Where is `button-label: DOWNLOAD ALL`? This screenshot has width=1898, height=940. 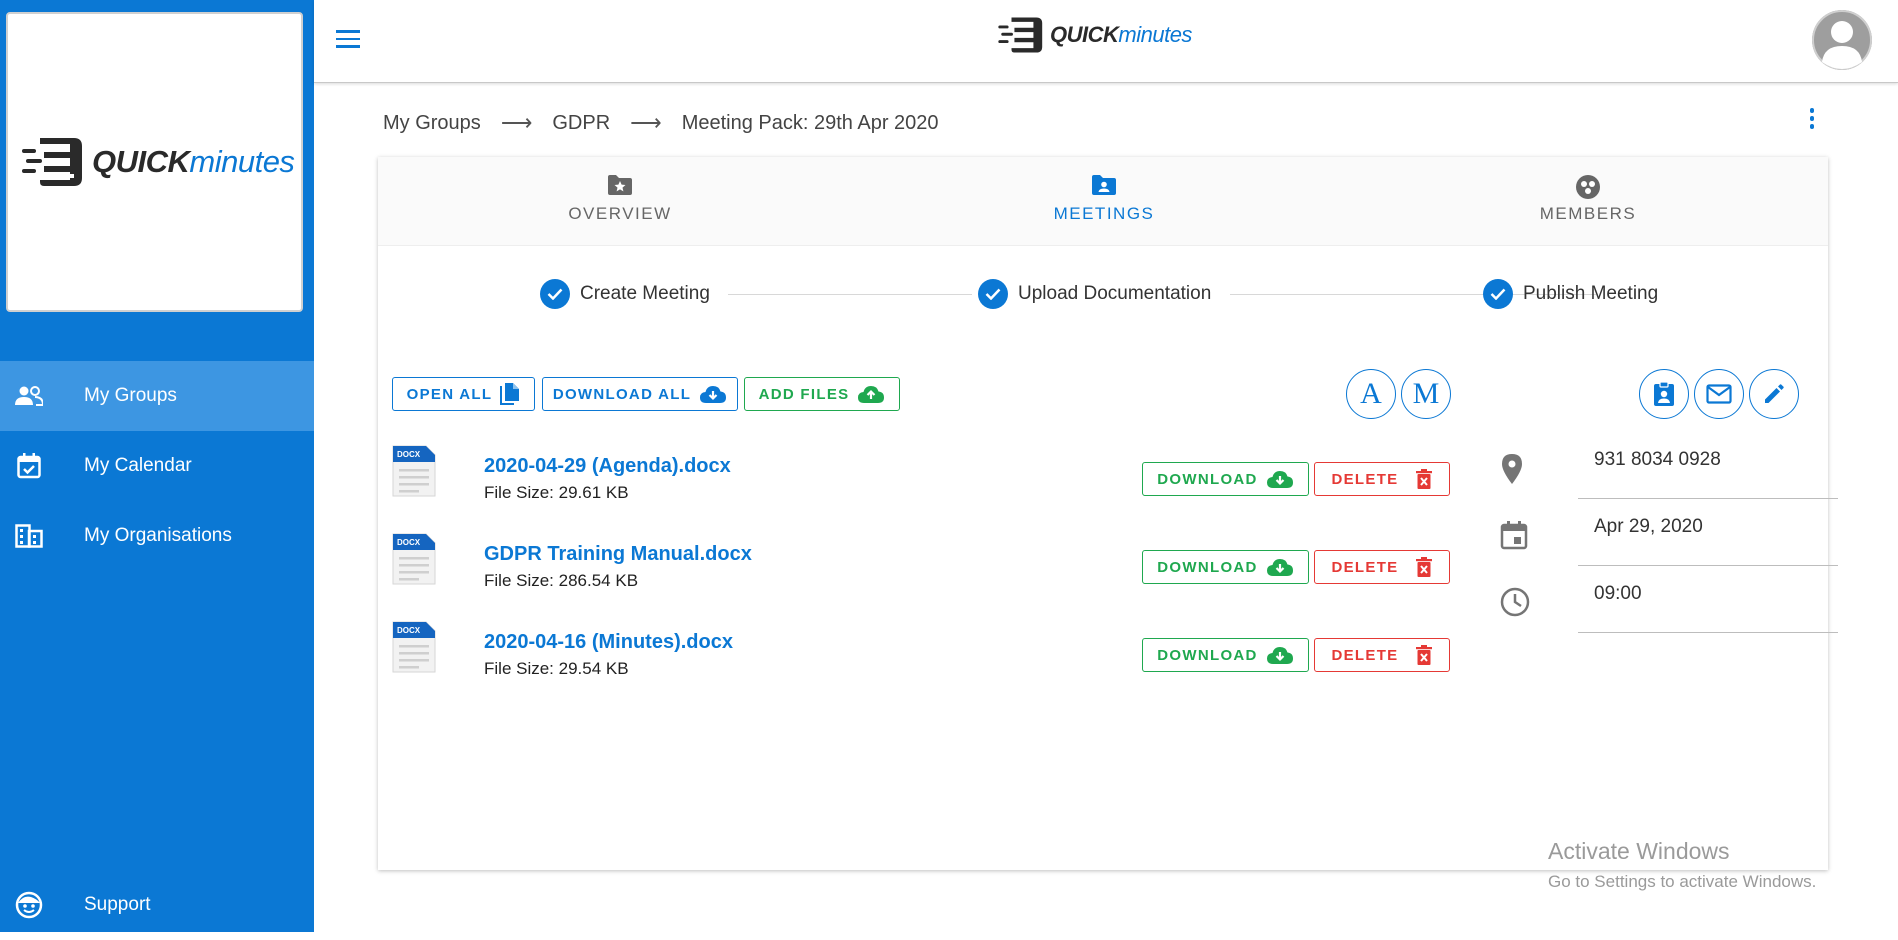 button-label: DOWNLOAD ALL is located at coordinates (622, 394).